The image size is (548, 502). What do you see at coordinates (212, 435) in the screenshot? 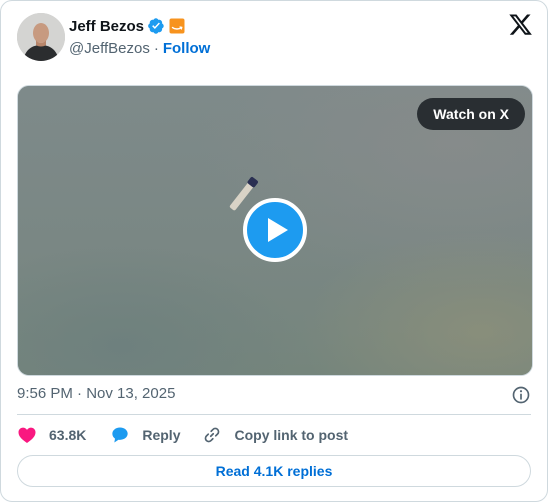
I see `link-icon` at bounding box center [212, 435].